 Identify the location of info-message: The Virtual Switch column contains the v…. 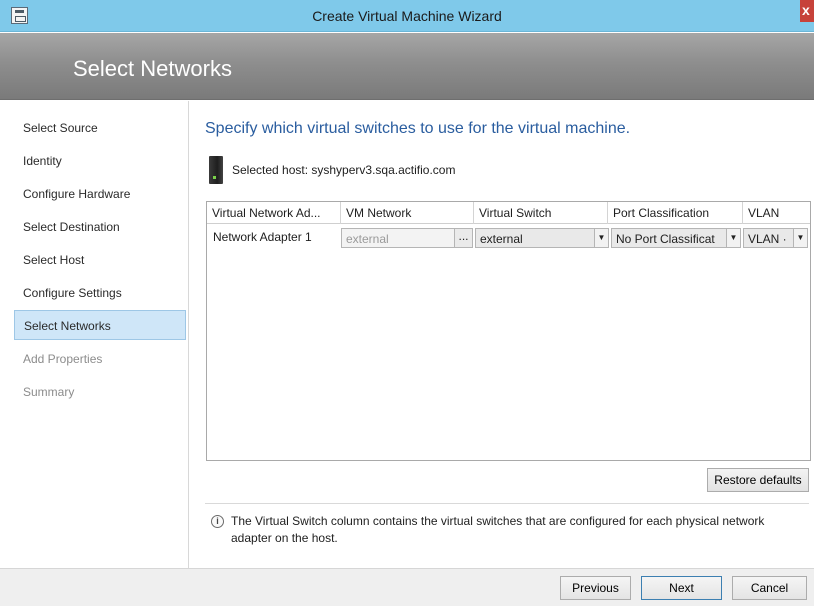
(498, 529).